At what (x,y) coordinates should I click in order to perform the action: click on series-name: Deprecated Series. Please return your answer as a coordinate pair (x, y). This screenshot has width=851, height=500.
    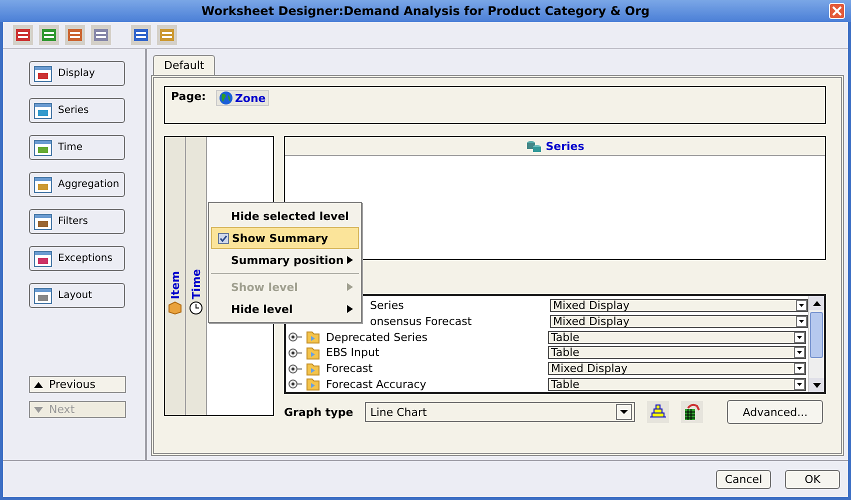
    Looking at the image, I should click on (437, 337).